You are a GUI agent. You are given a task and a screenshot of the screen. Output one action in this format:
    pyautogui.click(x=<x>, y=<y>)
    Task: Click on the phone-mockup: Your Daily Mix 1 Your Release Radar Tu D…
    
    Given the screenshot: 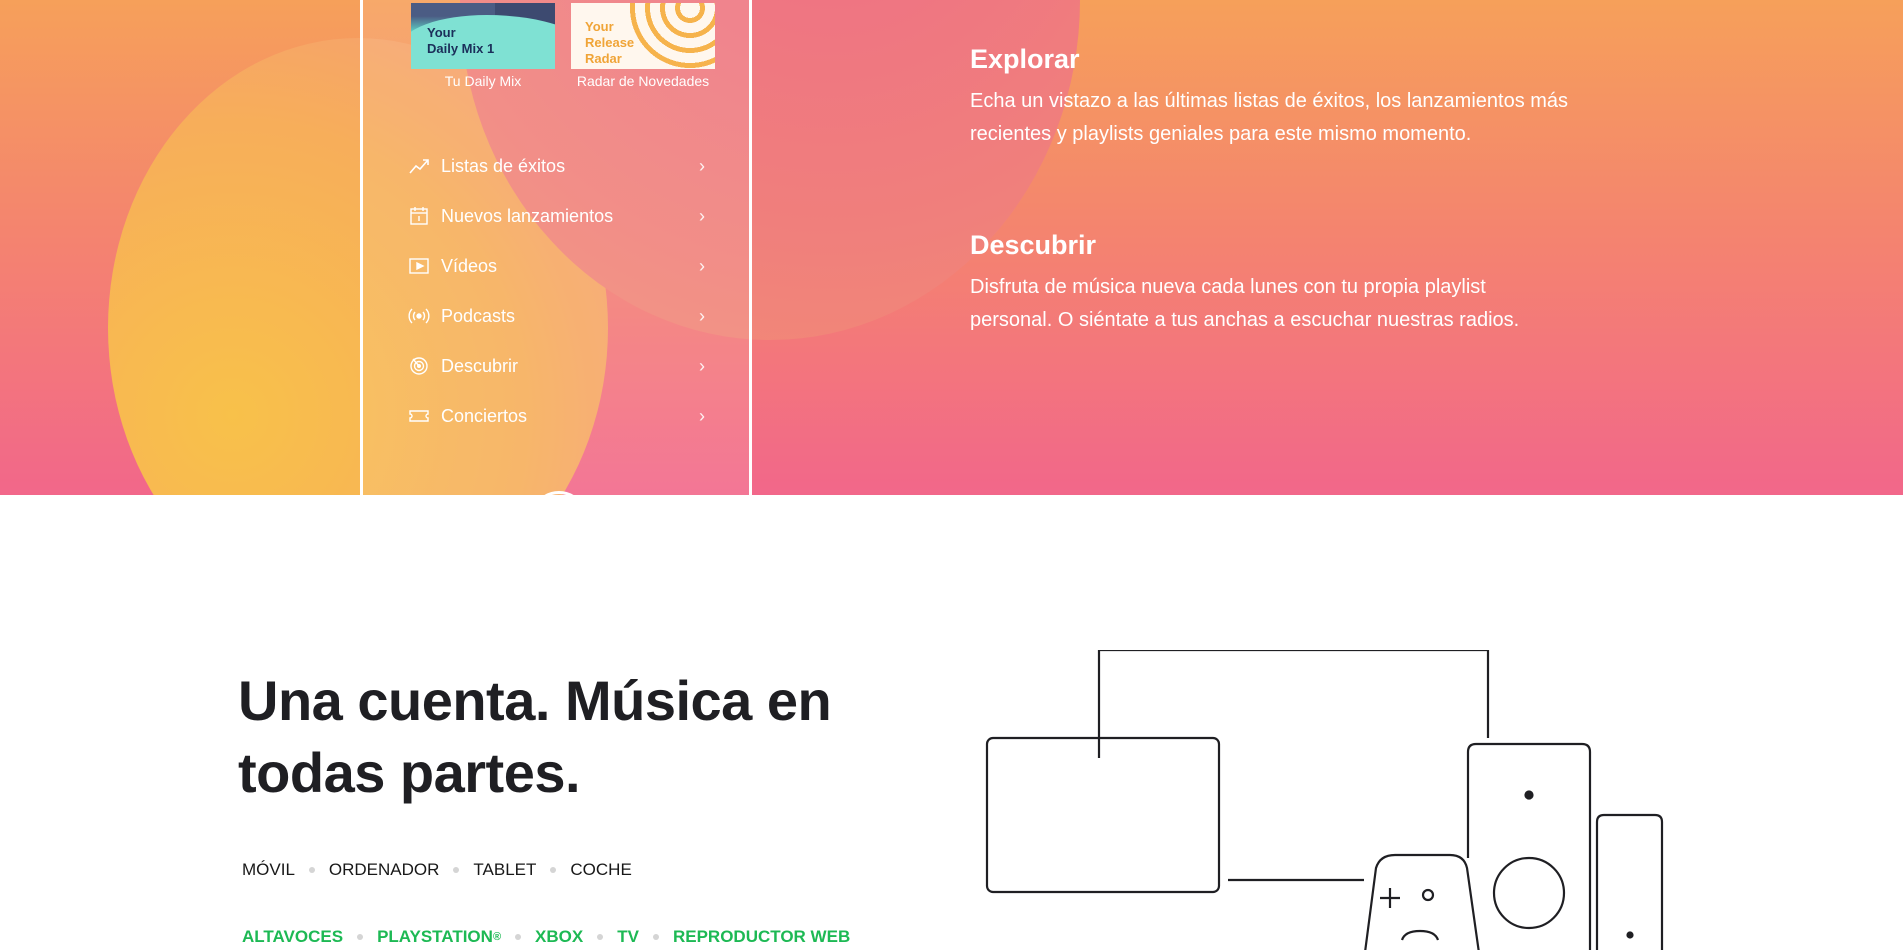 What is the action you would take?
    pyautogui.click(x=556, y=247)
    